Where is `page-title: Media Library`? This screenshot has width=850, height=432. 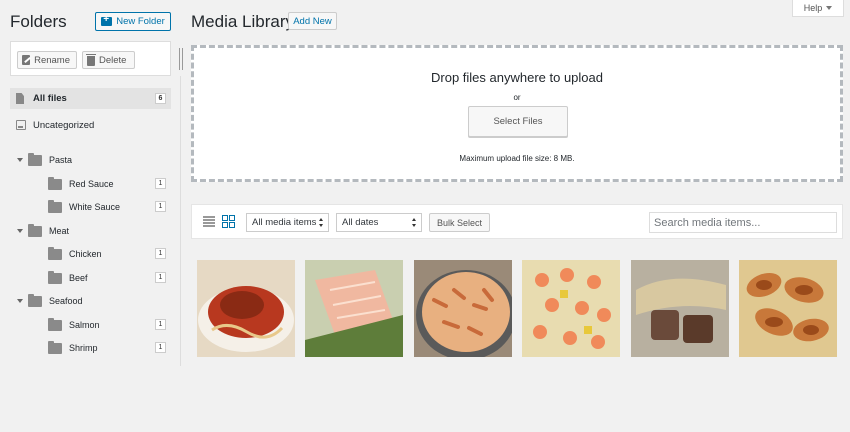 page-title: Media Library is located at coordinates (242, 21).